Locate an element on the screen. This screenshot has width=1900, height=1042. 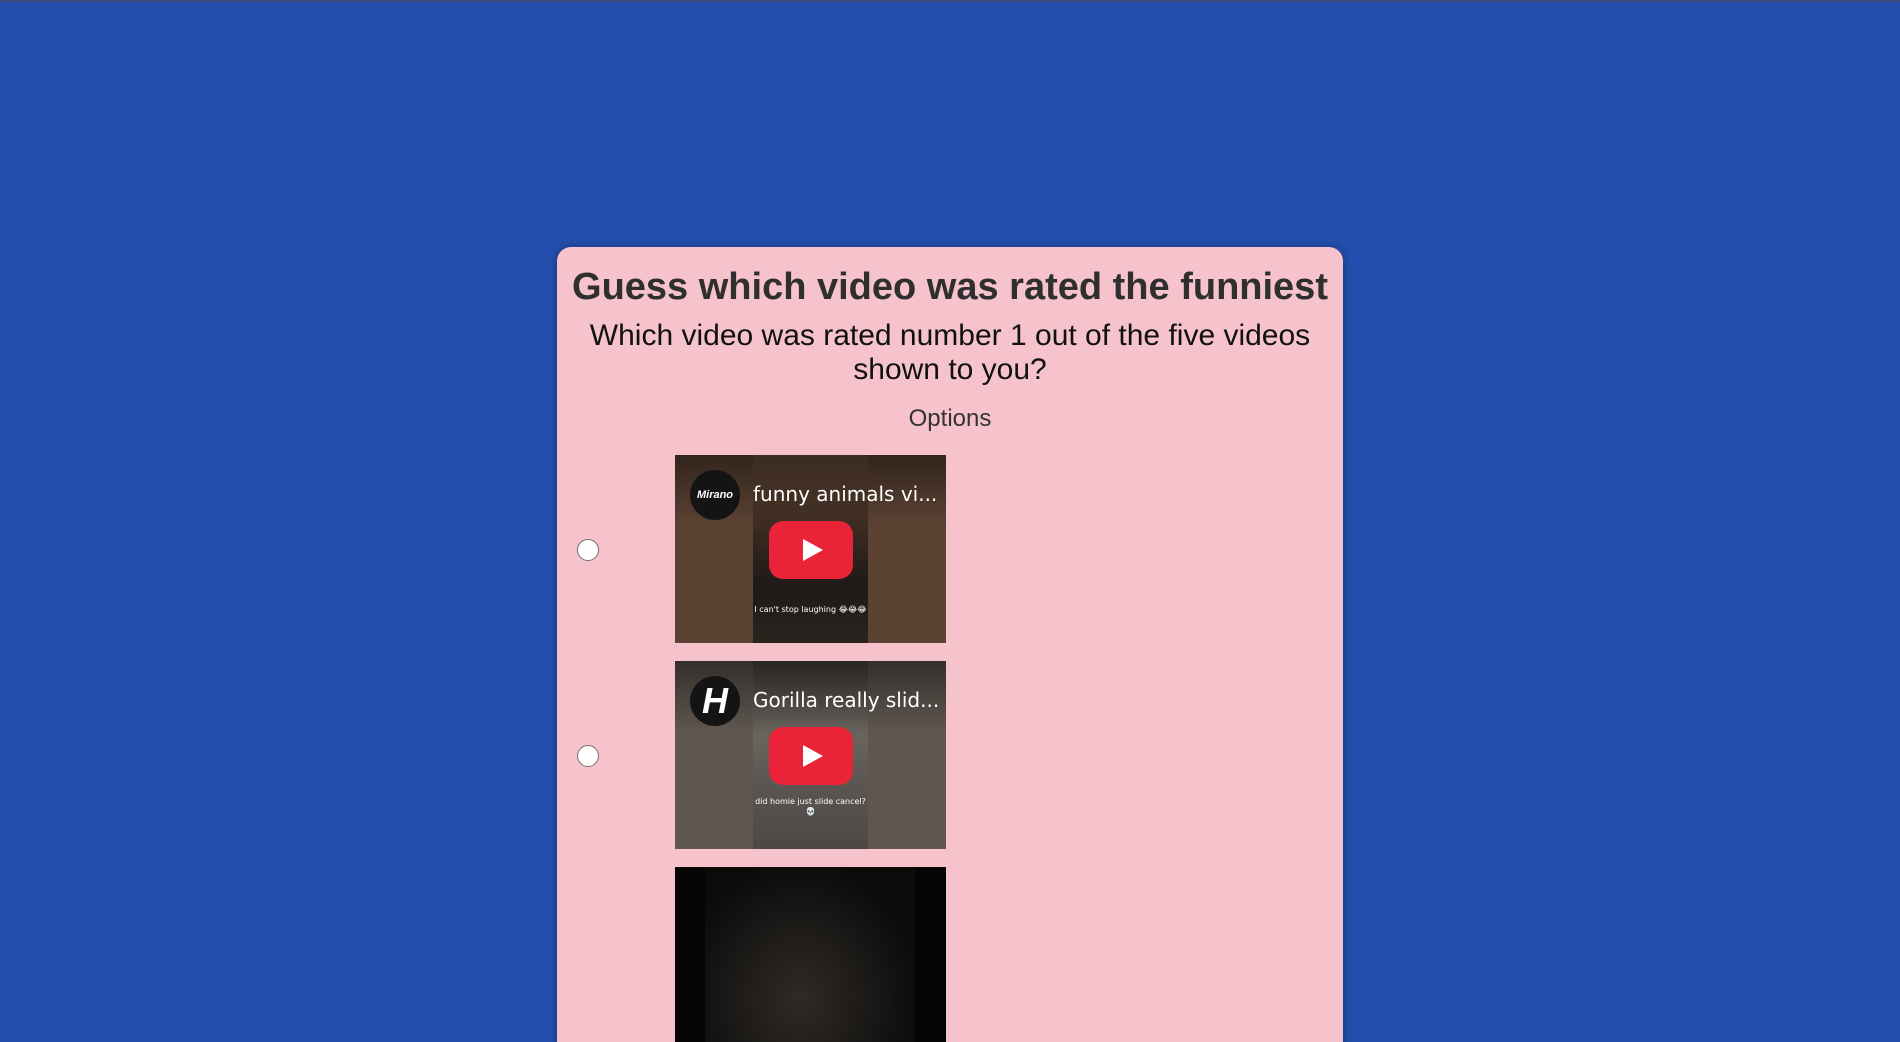
option-2-radio is located at coordinates (588, 756).